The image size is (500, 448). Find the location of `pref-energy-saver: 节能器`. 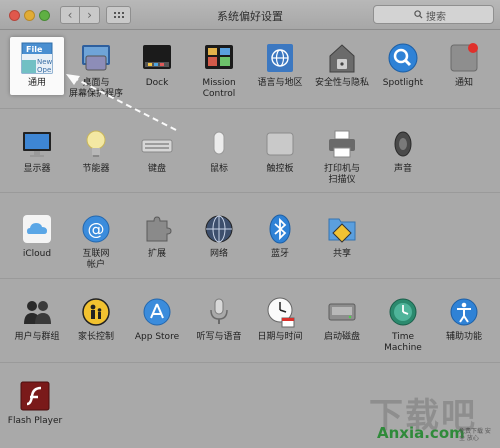

pref-energy-saver: 节能器 is located at coordinates (96, 151).